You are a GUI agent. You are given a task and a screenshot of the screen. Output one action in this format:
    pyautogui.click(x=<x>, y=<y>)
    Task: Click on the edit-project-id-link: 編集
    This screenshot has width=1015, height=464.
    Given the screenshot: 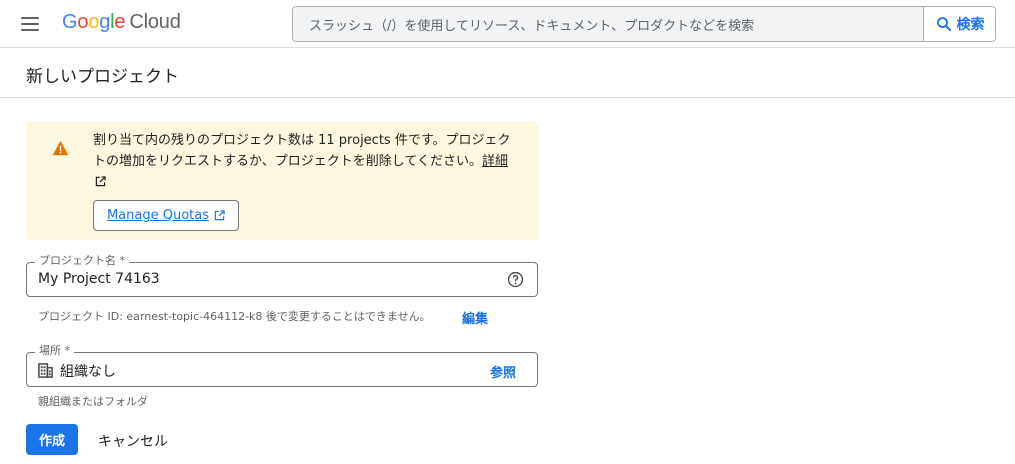 What is the action you would take?
    pyautogui.click(x=475, y=317)
    